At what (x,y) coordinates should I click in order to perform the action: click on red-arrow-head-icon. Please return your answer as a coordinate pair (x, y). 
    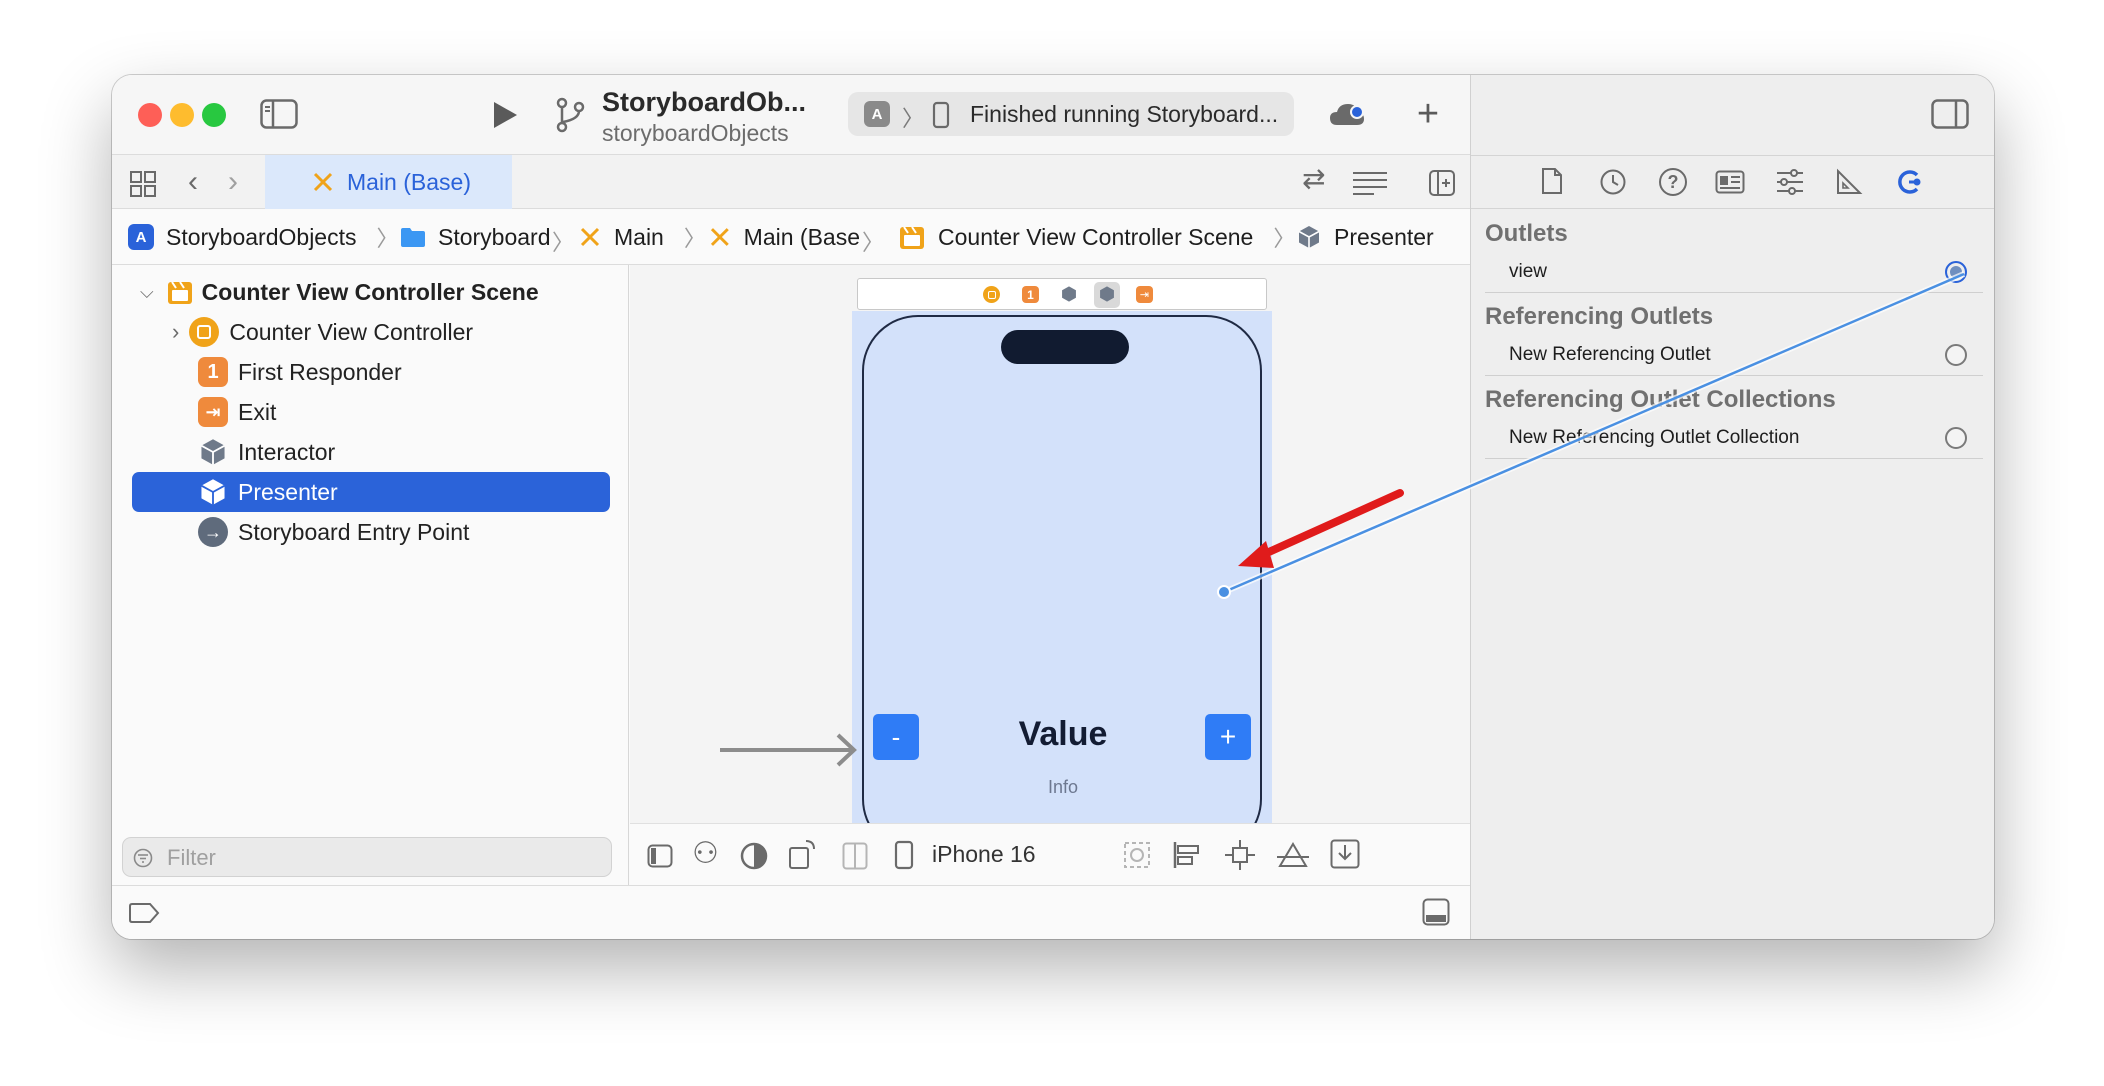
    Looking at the image, I should click on (1256, 554).